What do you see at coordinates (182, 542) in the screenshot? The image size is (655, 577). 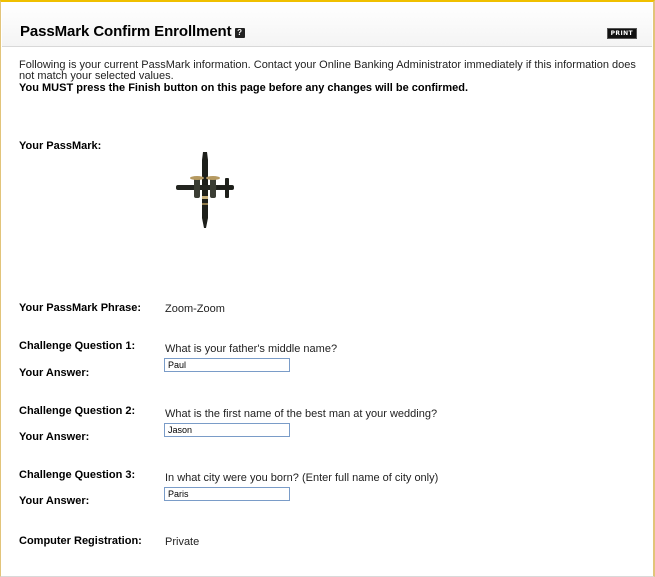 I see `computer-registration-value: Private` at bounding box center [182, 542].